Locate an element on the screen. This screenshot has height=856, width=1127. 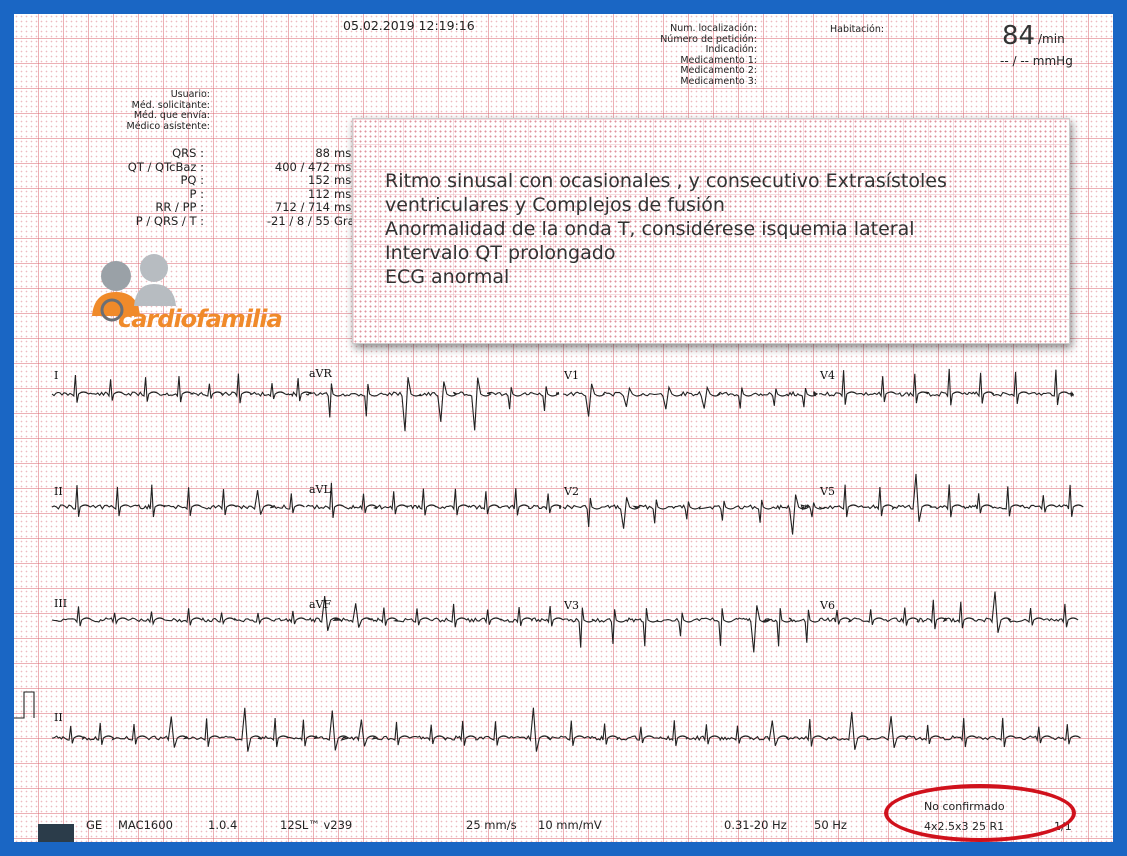
ecg-trace-rhythm-II is located at coordinates (566, 729).